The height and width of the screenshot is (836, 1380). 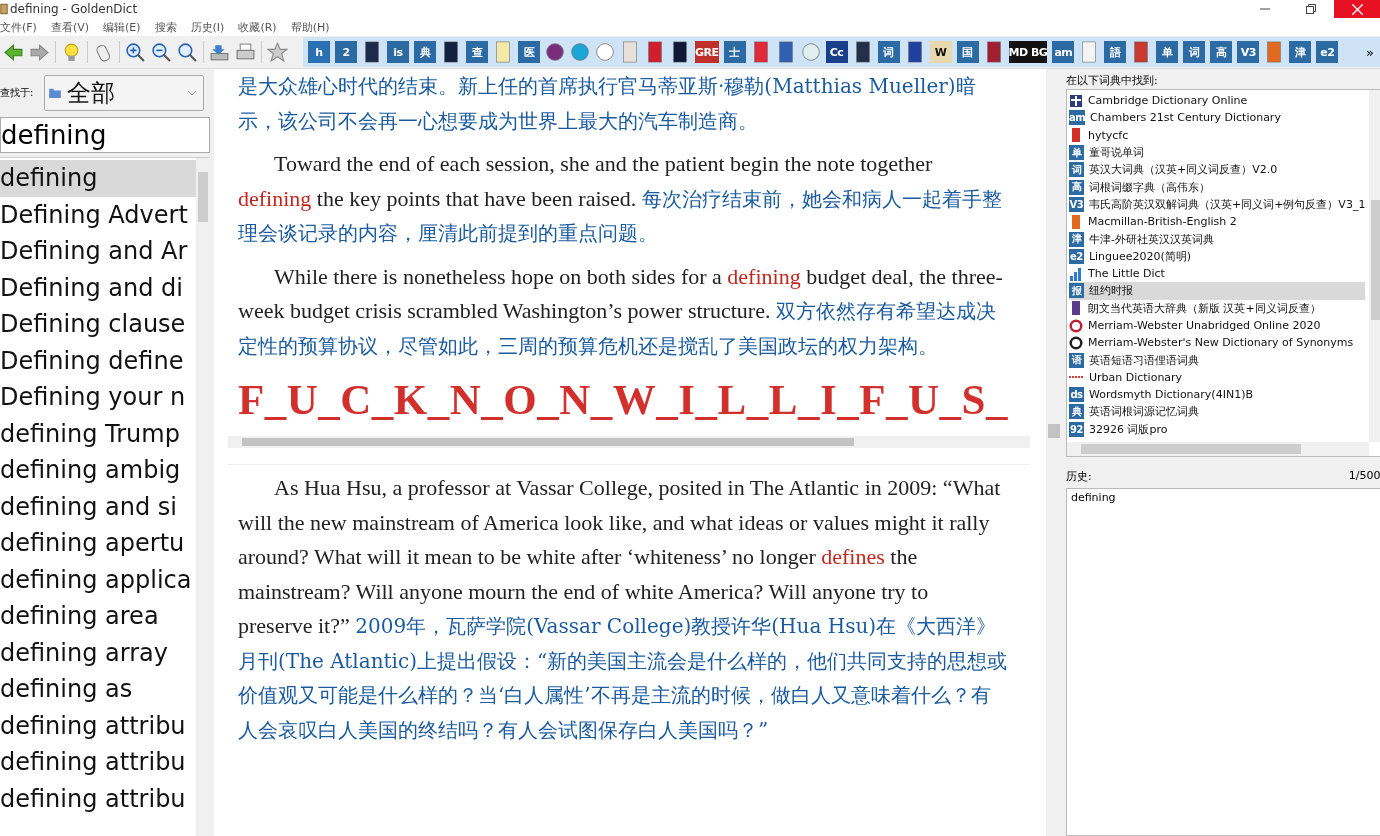 What do you see at coordinates (398, 52) in the screenshot?
I see `dictionary-button: is` at bounding box center [398, 52].